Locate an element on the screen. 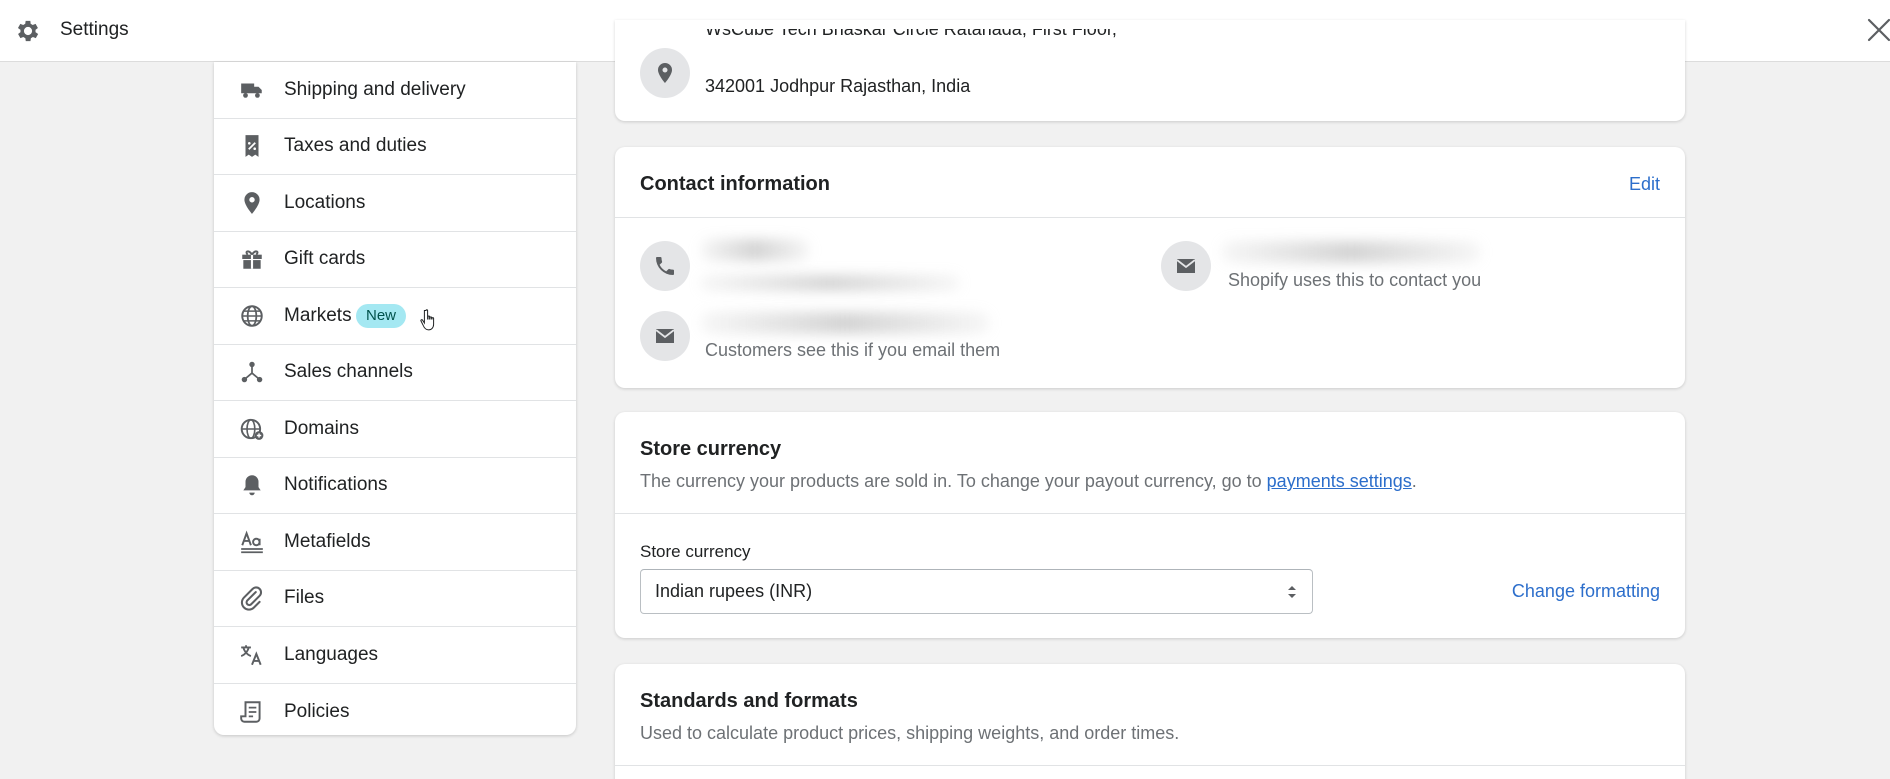 Image resolution: width=1890 pixels, height=779 pixels. store-email-help: Shopify uses this to contact you is located at coordinates (1355, 280).